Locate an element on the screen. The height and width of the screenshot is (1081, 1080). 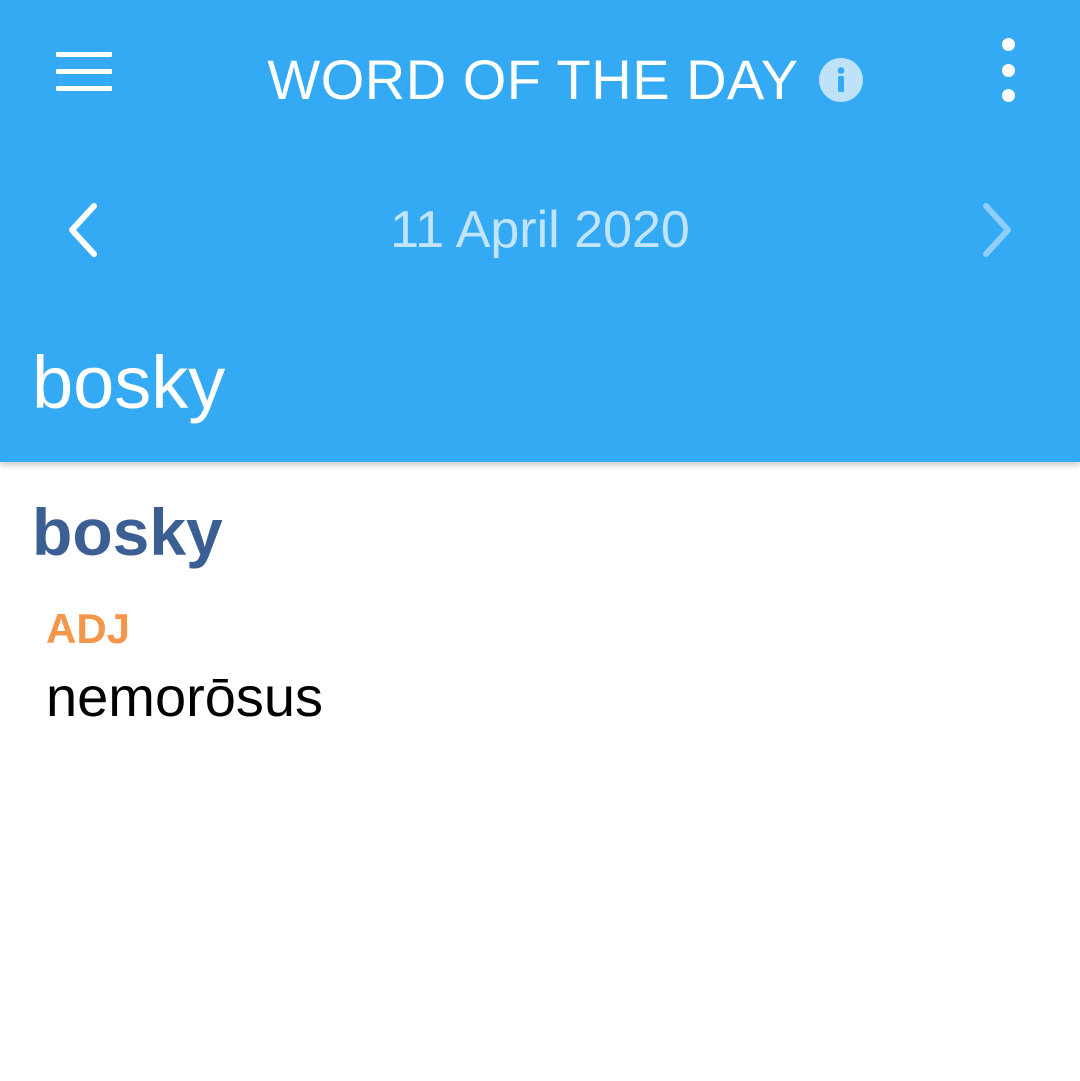
page-title: WORD OF THE DAY is located at coordinates (533, 79).